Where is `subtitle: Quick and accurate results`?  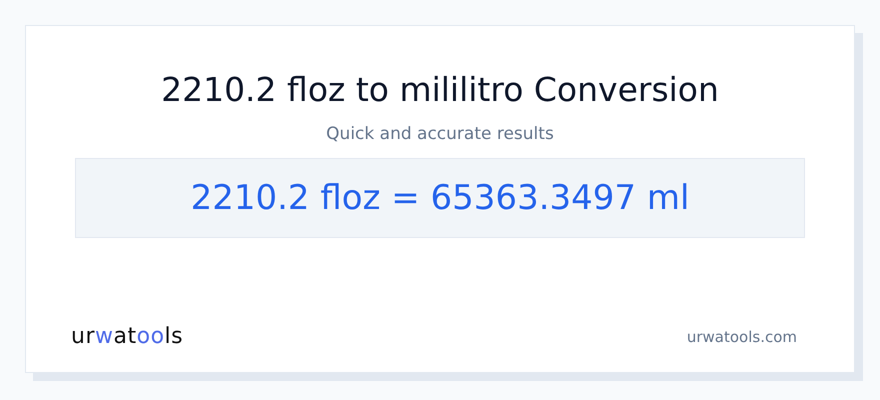 subtitle: Quick and accurate results is located at coordinates (440, 134).